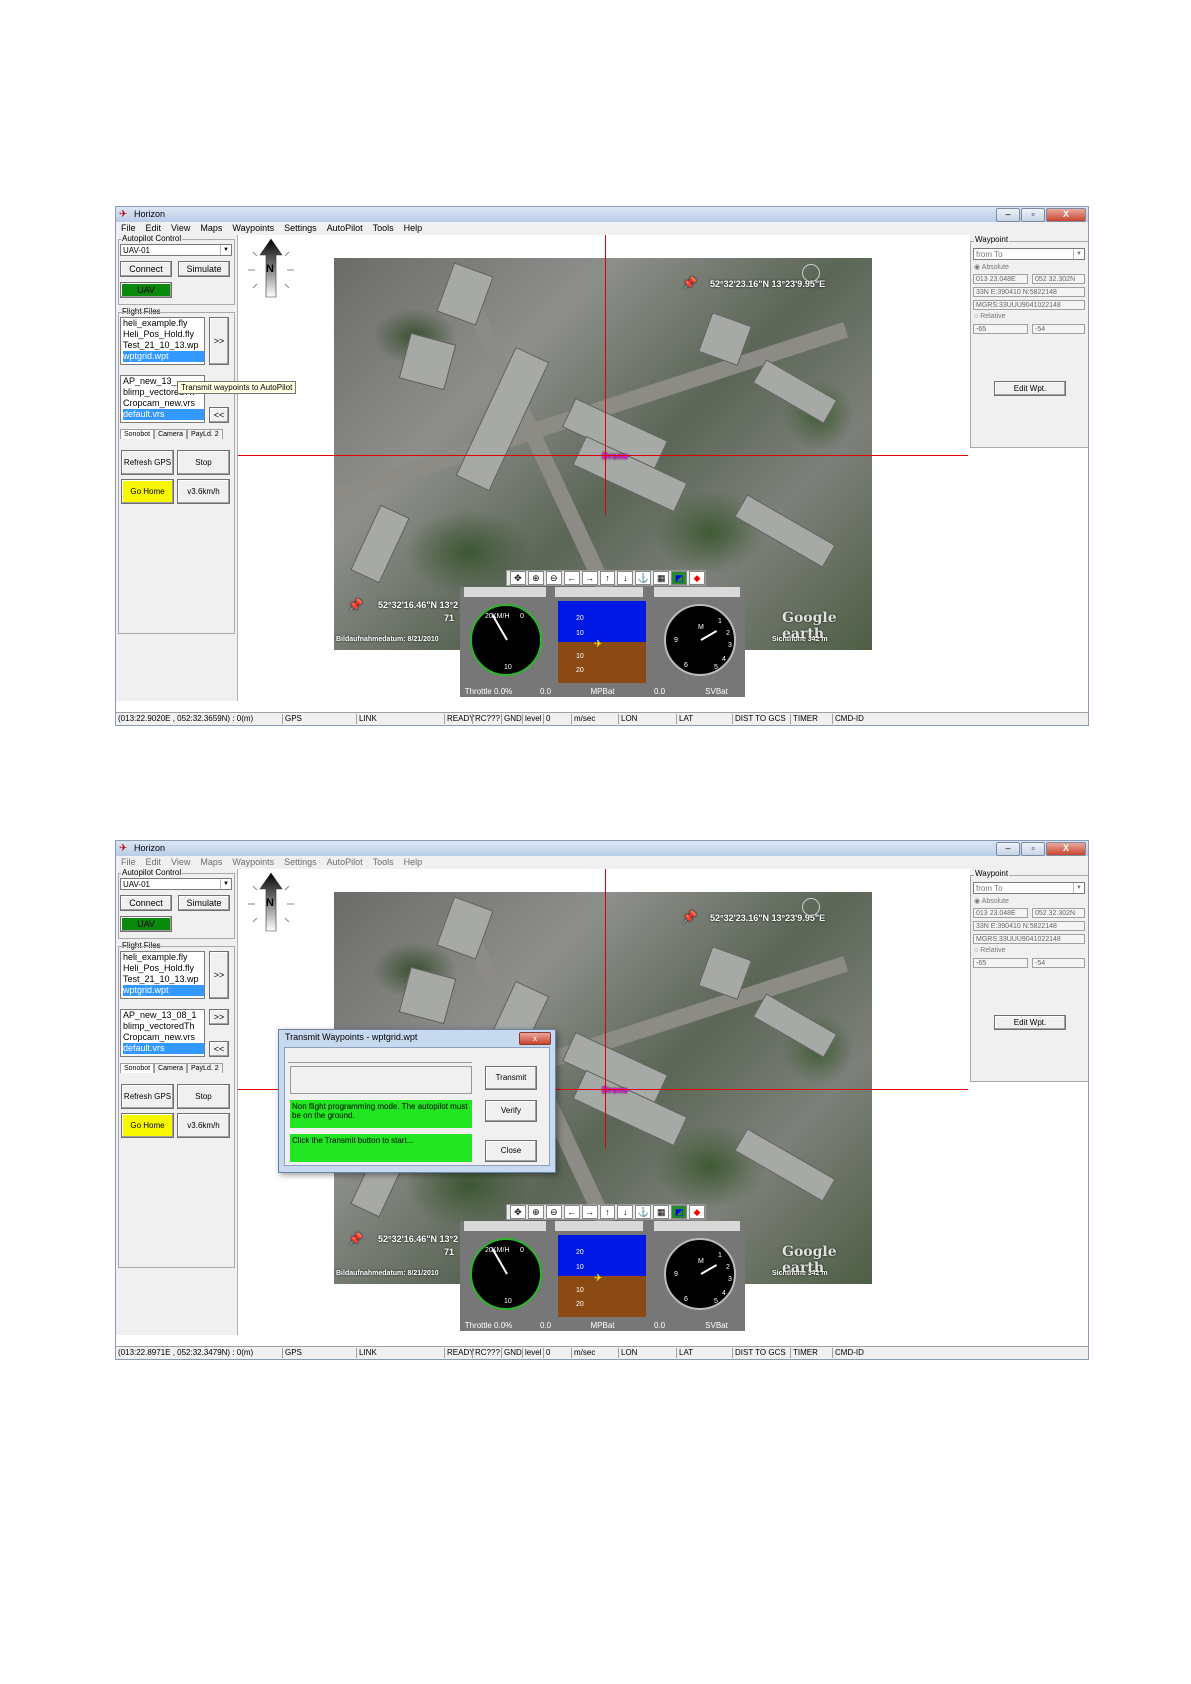  I want to click on speed-button: v3.6km/h, so click(203, 491).